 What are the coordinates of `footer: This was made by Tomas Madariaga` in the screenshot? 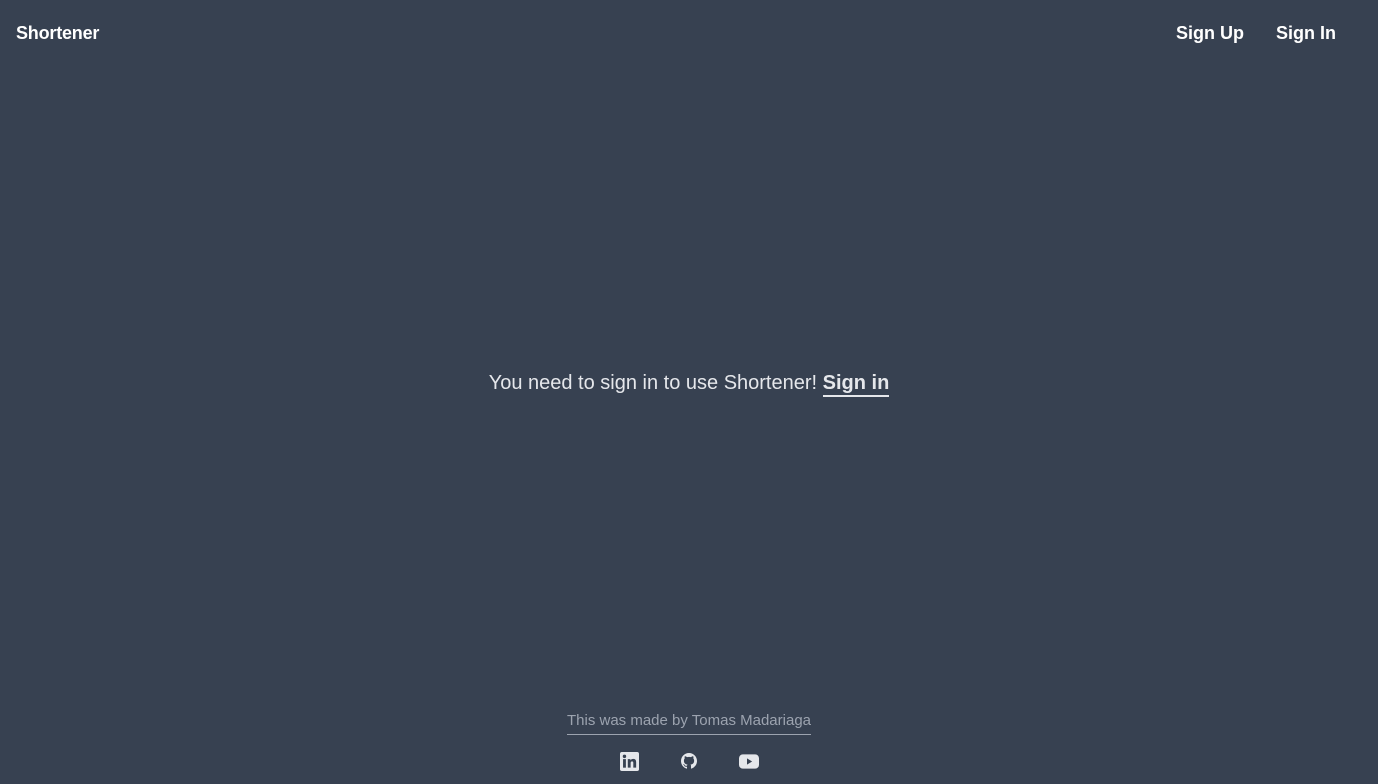 It's located at (689, 741).